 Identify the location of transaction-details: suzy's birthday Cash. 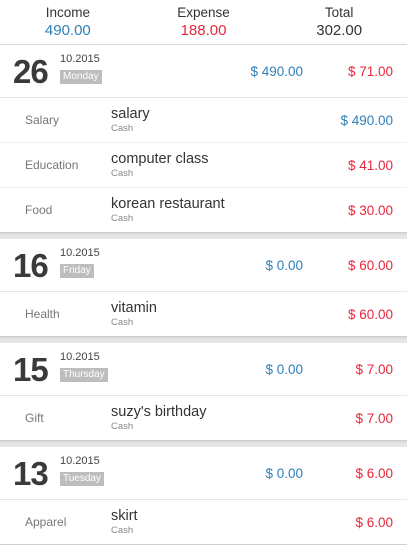
(158, 418).